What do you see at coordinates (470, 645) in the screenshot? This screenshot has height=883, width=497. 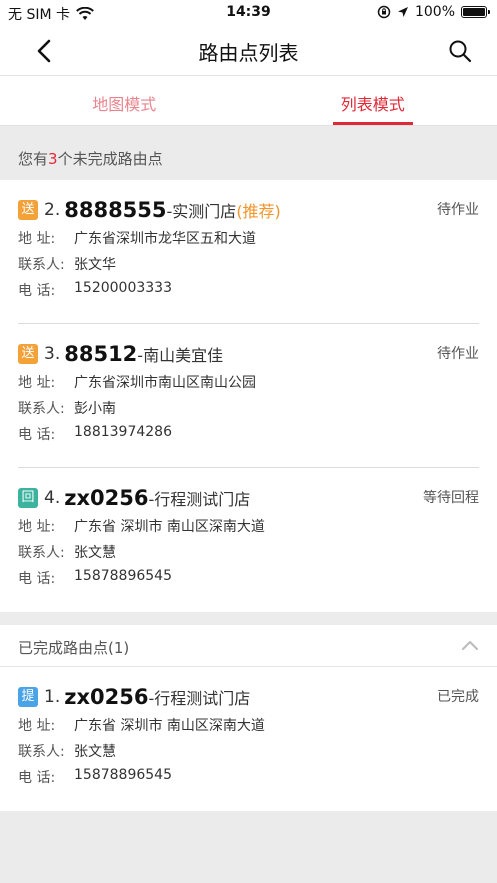 I see `chevron-up-icon` at bounding box center [470, 645].